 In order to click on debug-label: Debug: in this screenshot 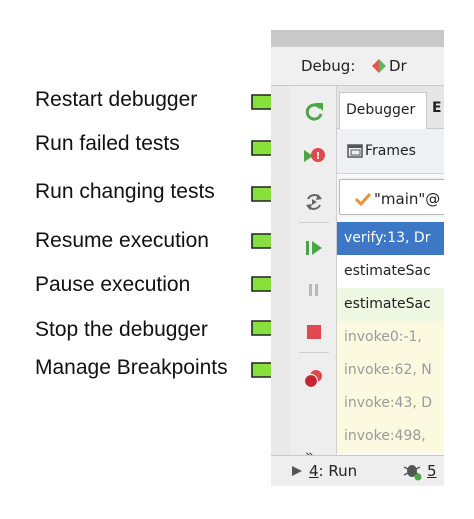, I will do `click(328, 66)`.